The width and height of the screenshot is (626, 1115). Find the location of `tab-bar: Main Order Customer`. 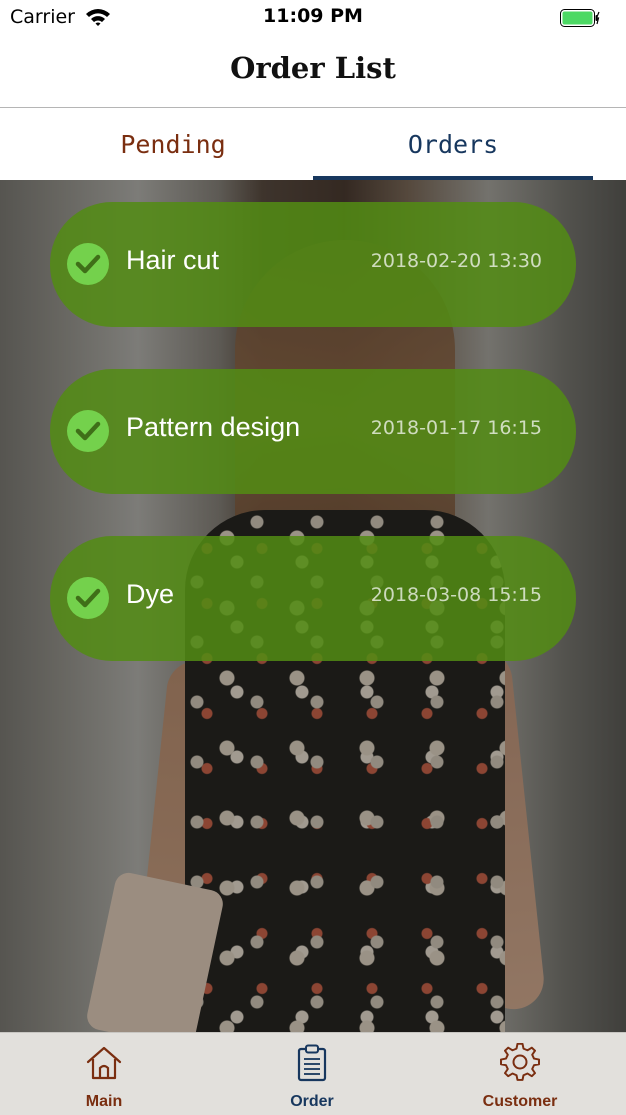

tab-bar: Main Order Customer is located at coordinates (313, 1073).